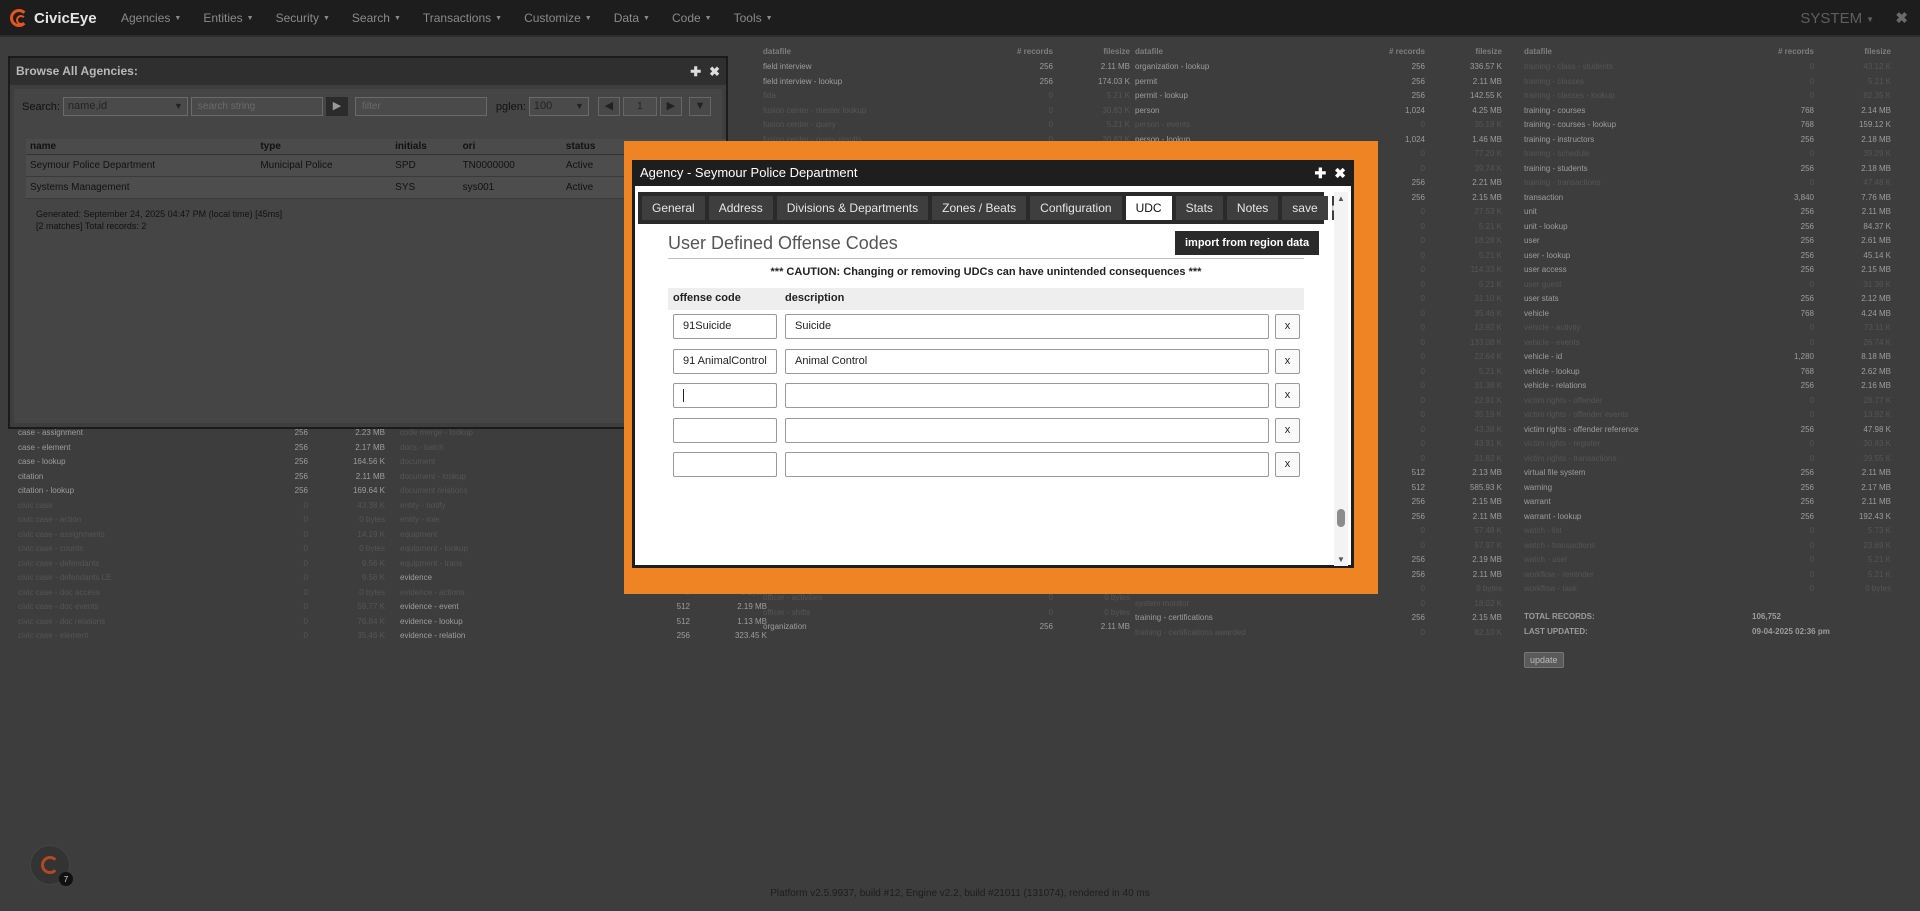  What do you see at coordinates (1488, 211) in the screenshot?
I see `file-size: 27.53 K` at bounding box center [1488, 211].